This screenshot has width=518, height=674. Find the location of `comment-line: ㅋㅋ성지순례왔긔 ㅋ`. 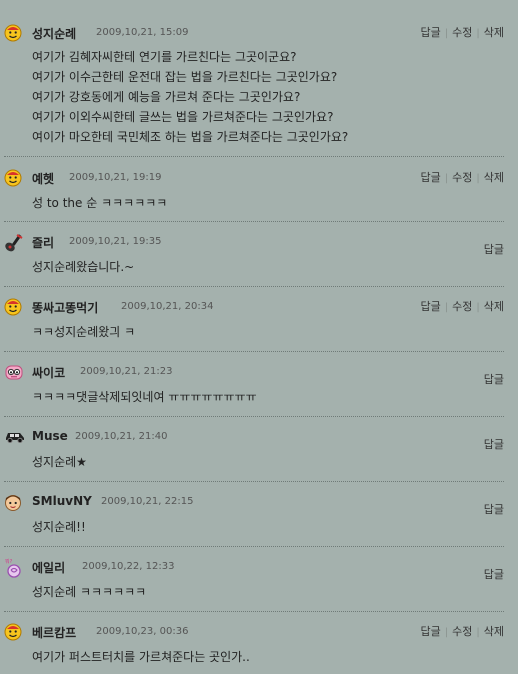

comment-line: ㅋㅋ성지순례왔긔 ㅋ is located at coordinates (84, 332).